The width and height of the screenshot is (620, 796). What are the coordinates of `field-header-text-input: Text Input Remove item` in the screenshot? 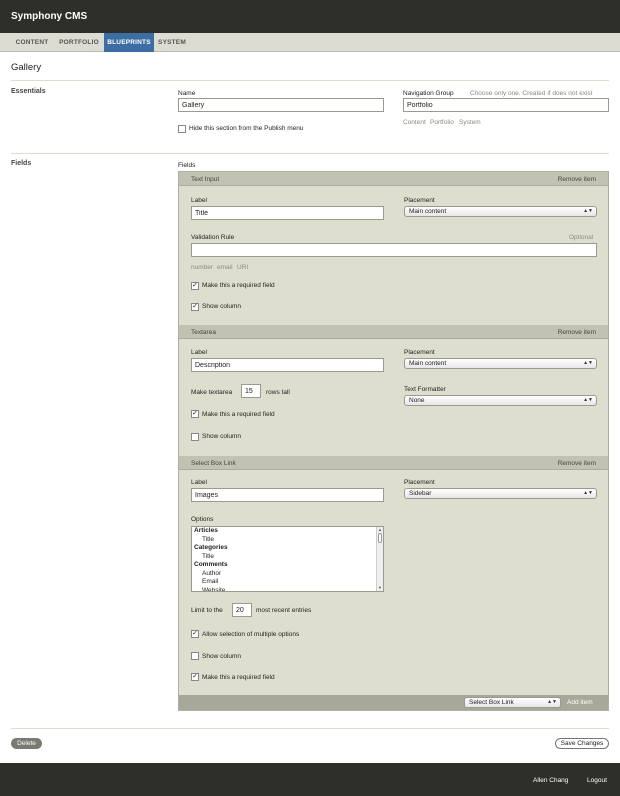 It's located at (393, 179).